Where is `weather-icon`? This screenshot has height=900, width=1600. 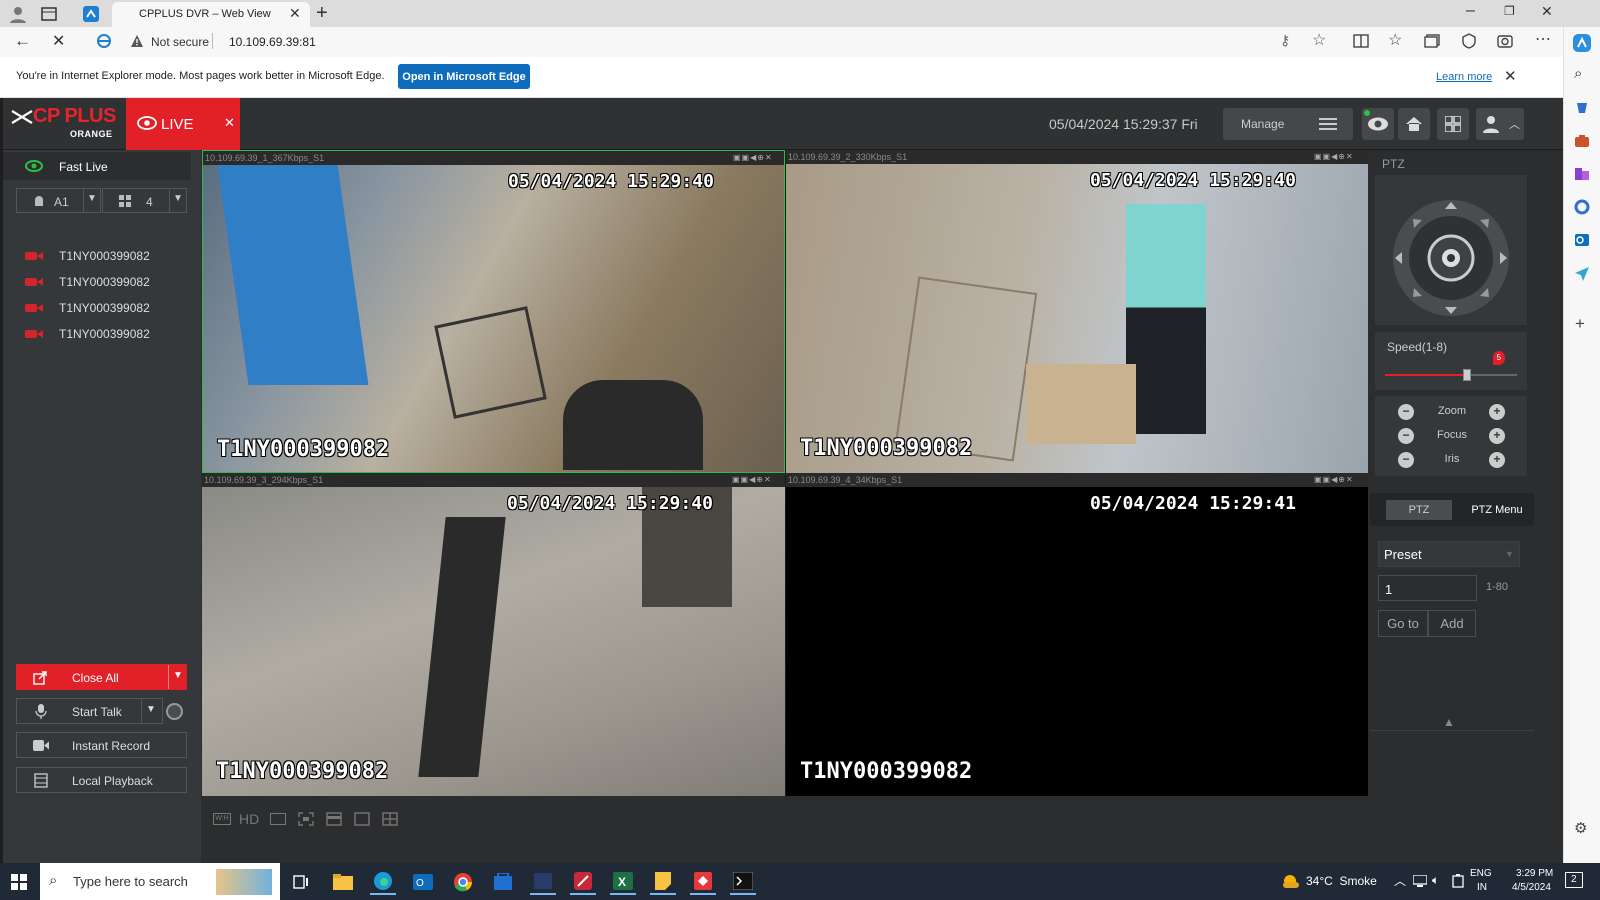
weather-icon is located at coordinates (1291, 881).